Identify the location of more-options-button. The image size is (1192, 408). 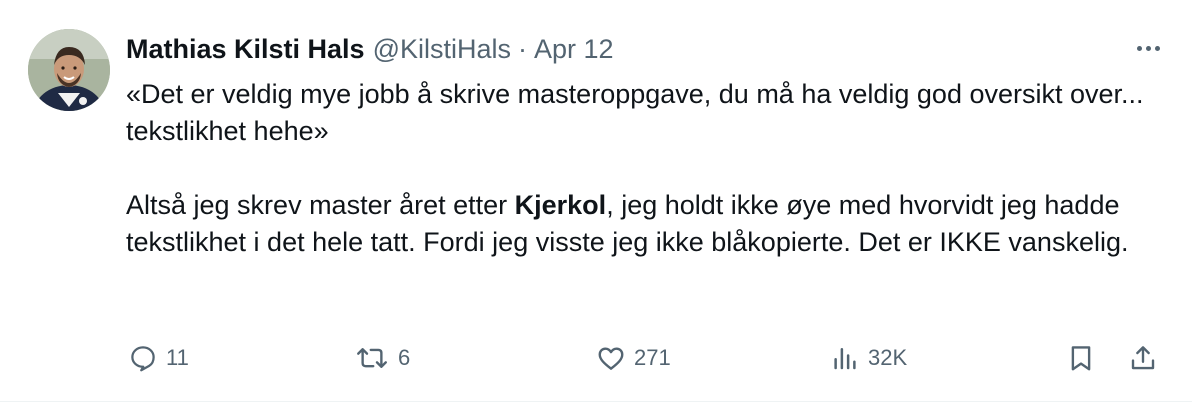
(1148, 48).